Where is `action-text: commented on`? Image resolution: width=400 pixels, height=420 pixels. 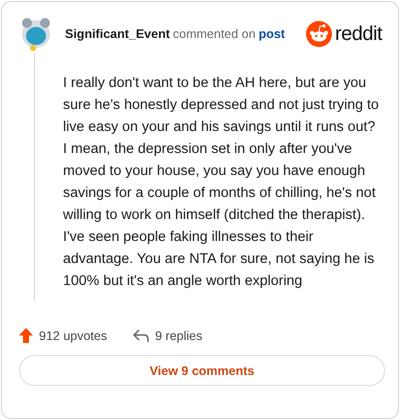 action-text: commented on is located at coordinates (214, 34).